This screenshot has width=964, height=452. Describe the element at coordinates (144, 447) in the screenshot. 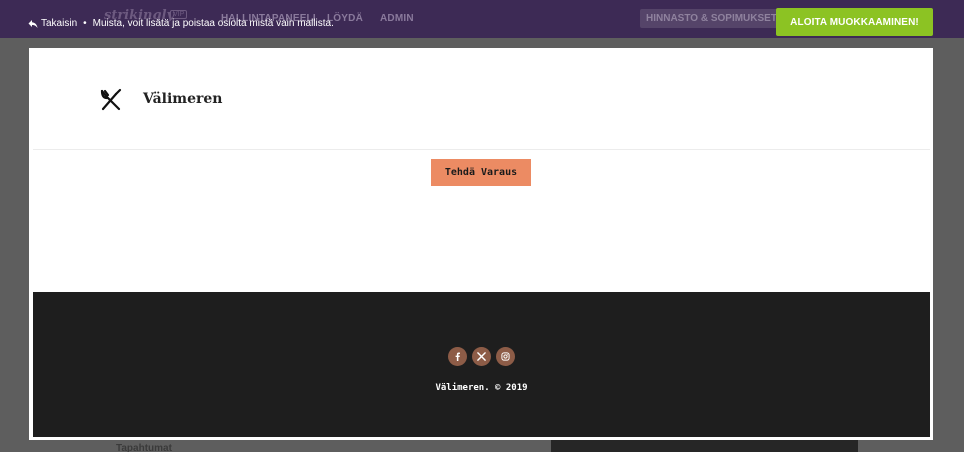

I see `background-sidebar-text: Tapahtumat` at that location.